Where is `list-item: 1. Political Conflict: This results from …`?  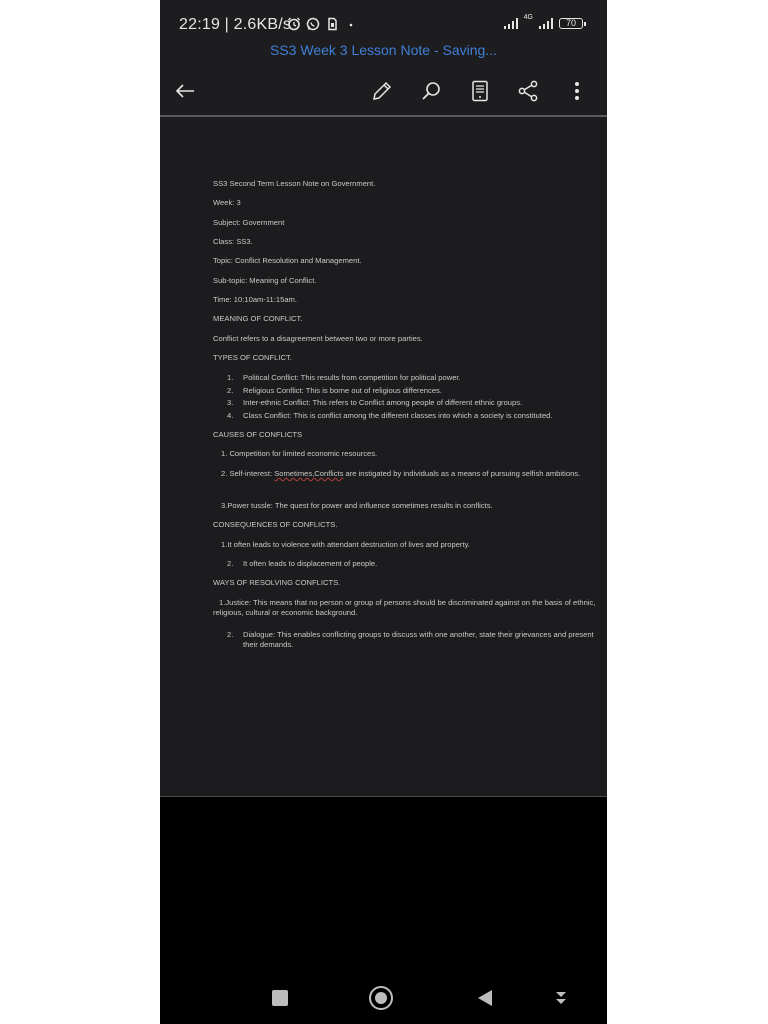
list-item: 1. Political Conflict: This results from … is located at coordinates (344, 377).